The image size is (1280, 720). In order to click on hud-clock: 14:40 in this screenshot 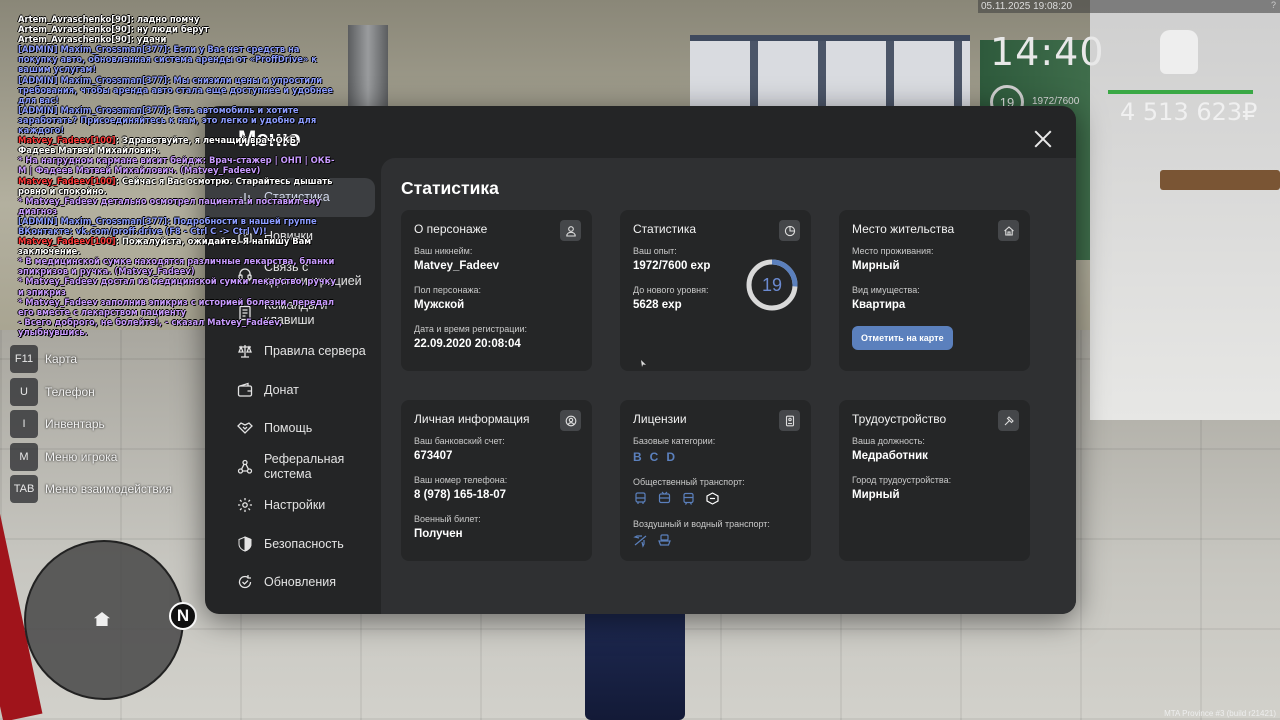, I will do `click(1047, 52)`.